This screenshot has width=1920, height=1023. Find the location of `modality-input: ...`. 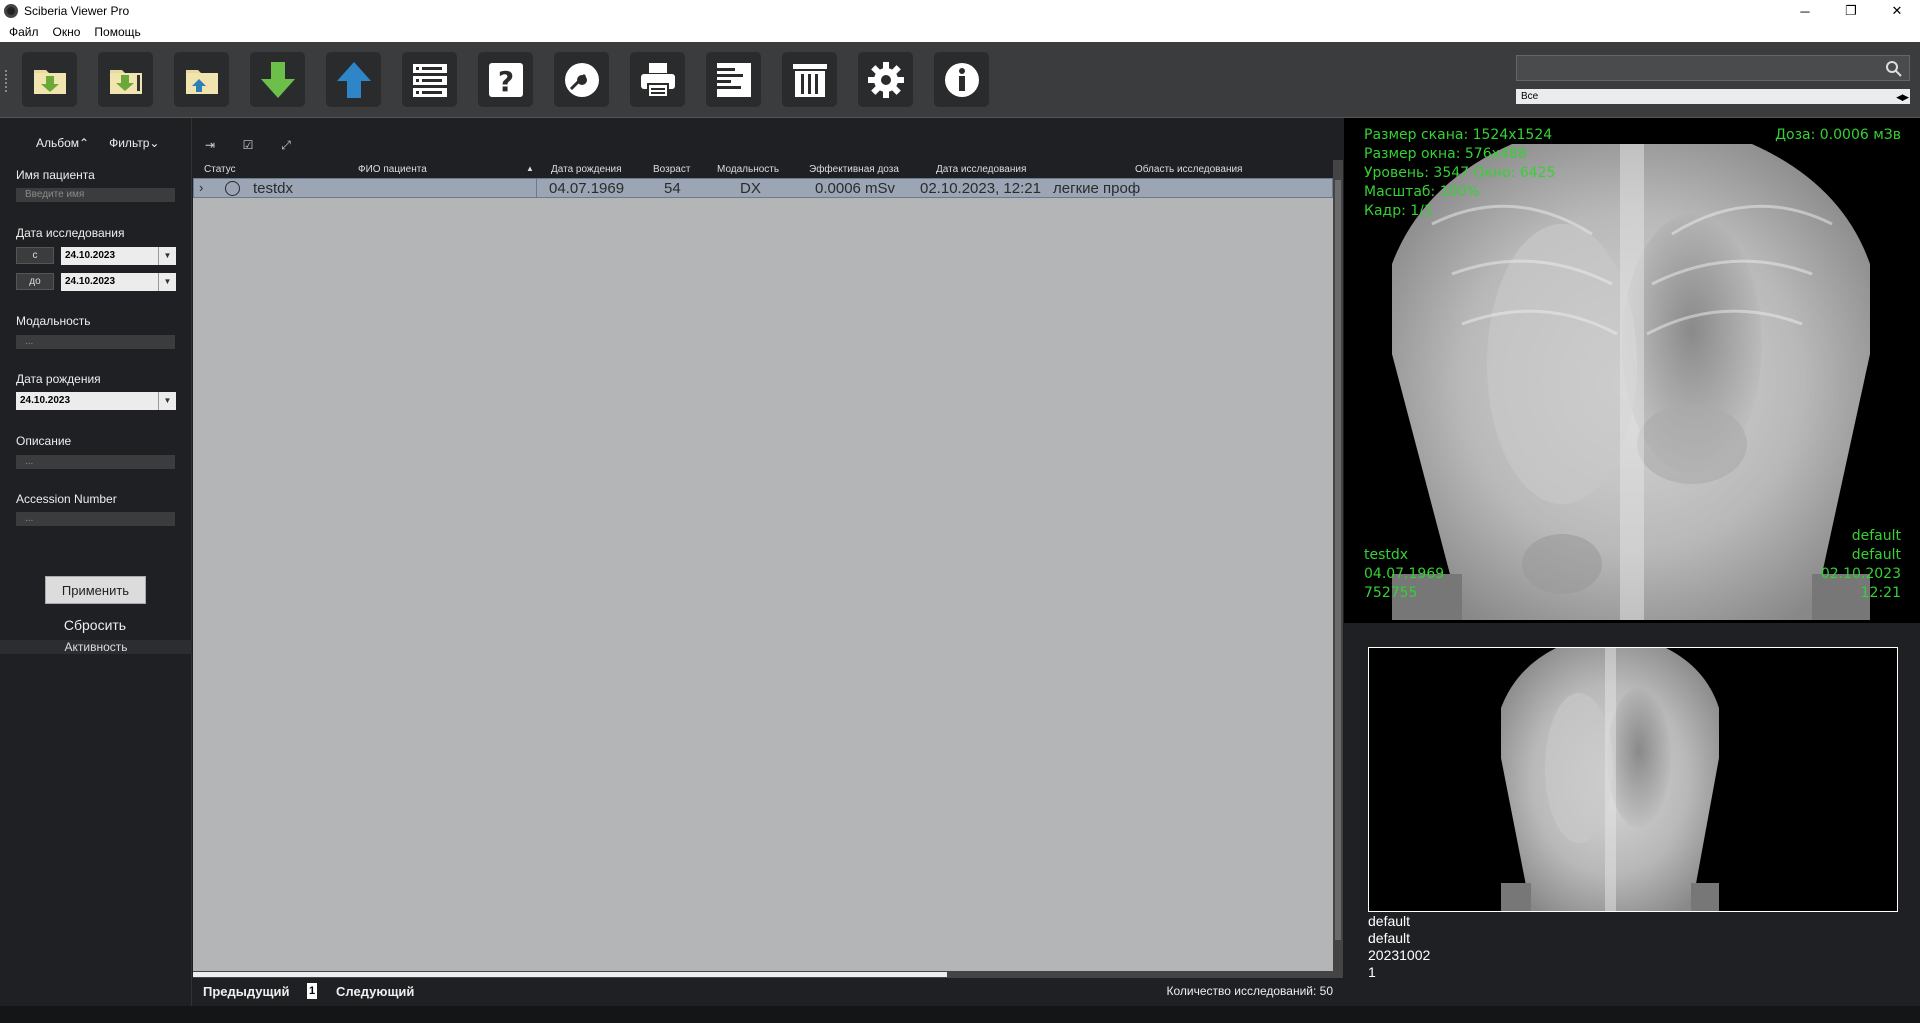

modality-input: ... is located at coordinates (95, 342).